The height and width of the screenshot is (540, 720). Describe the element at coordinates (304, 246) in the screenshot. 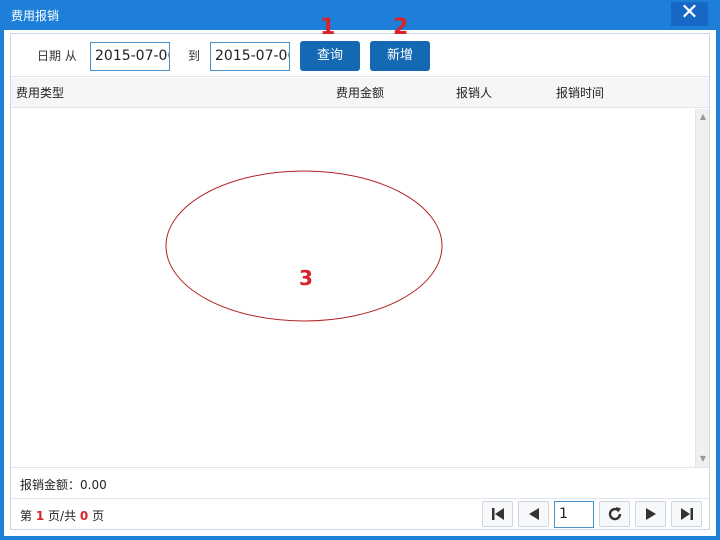

I see `annotation-ellipse` at that location.